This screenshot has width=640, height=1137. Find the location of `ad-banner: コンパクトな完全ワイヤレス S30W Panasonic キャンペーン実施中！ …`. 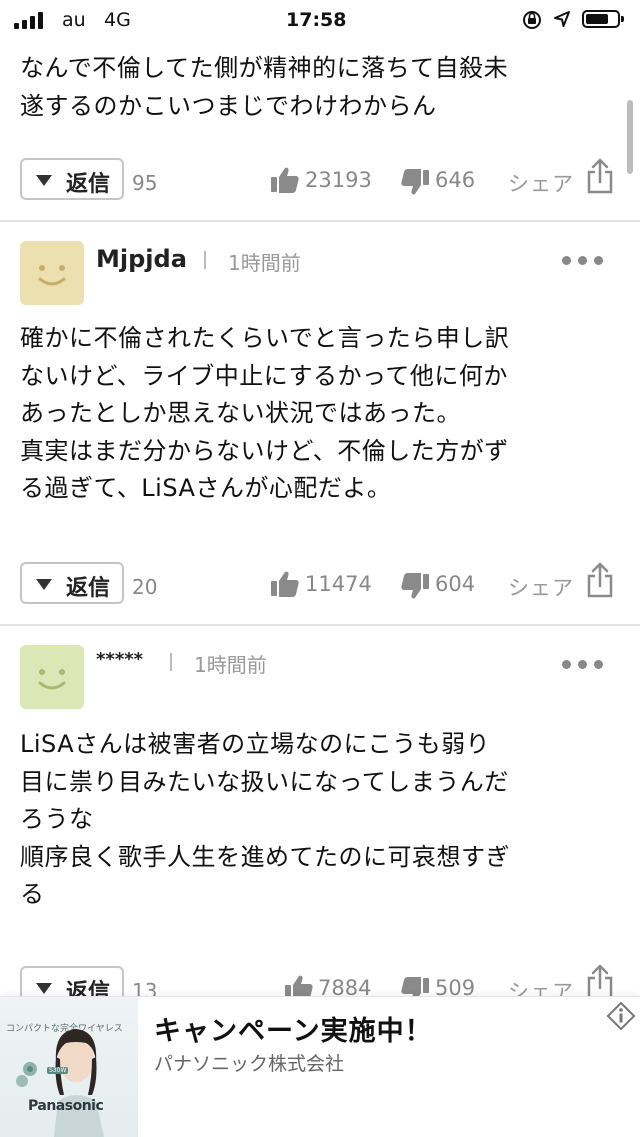

ad-banner: コンパクトな完全ワイヤレス S30W Panasonic キャンペーン実施中！ … is located at coordinates (320, 1066).